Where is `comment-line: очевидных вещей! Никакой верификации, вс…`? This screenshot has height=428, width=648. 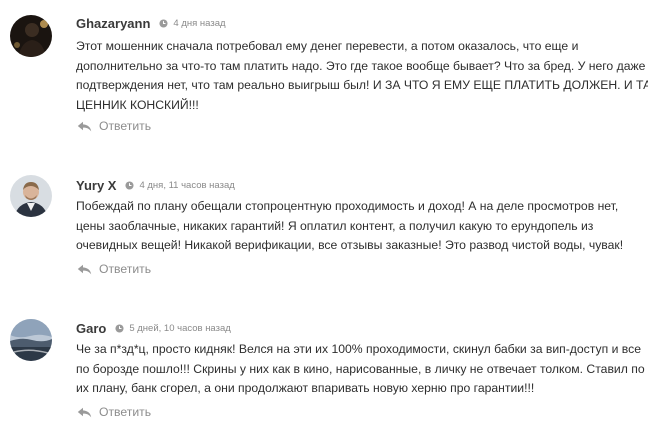 comment-line: очевидных вещей! Никакой верификации, вс… is located at coordinates (350, 245).